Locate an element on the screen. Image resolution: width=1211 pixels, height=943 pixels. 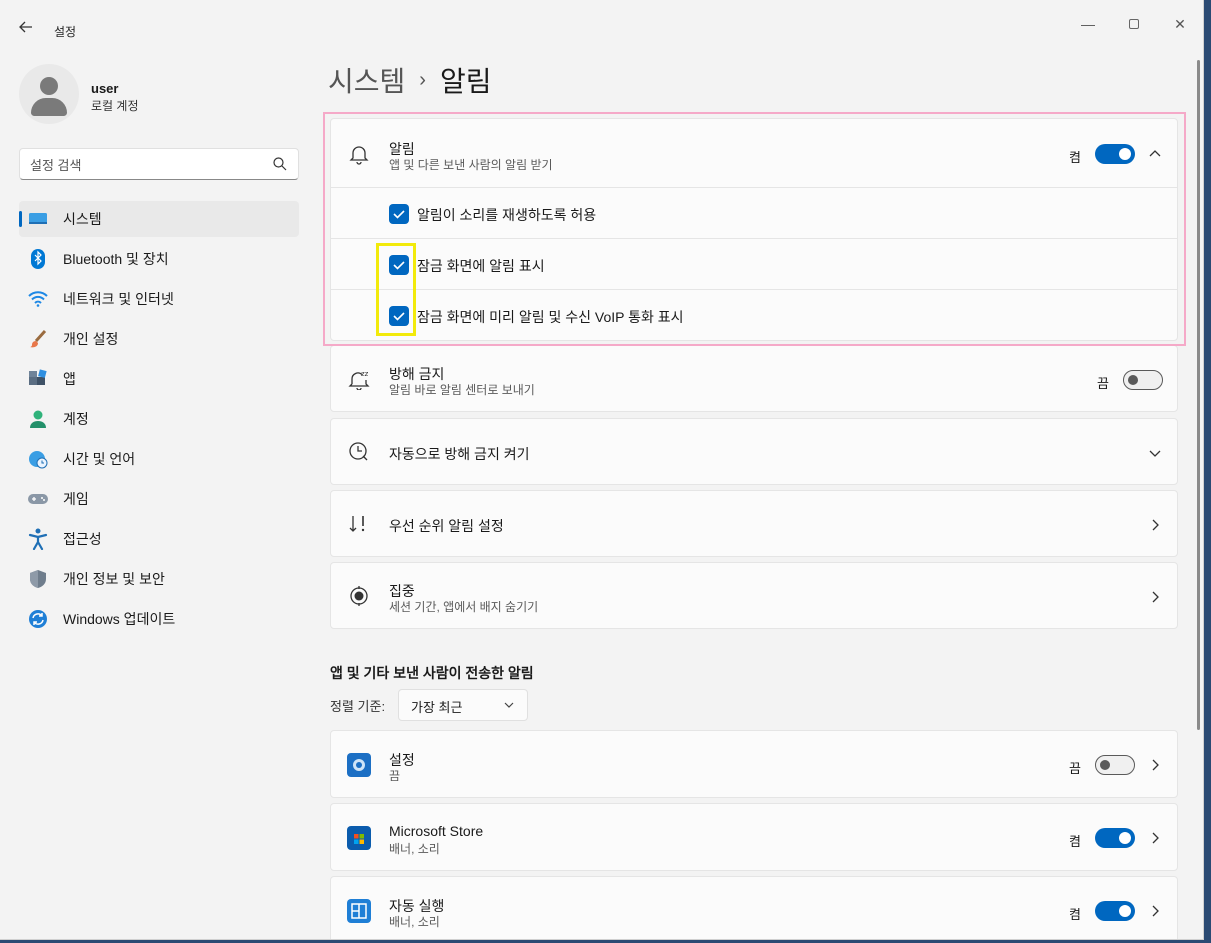
notifications-toggle-state: 켬 is located at coordinates (1075, 157).